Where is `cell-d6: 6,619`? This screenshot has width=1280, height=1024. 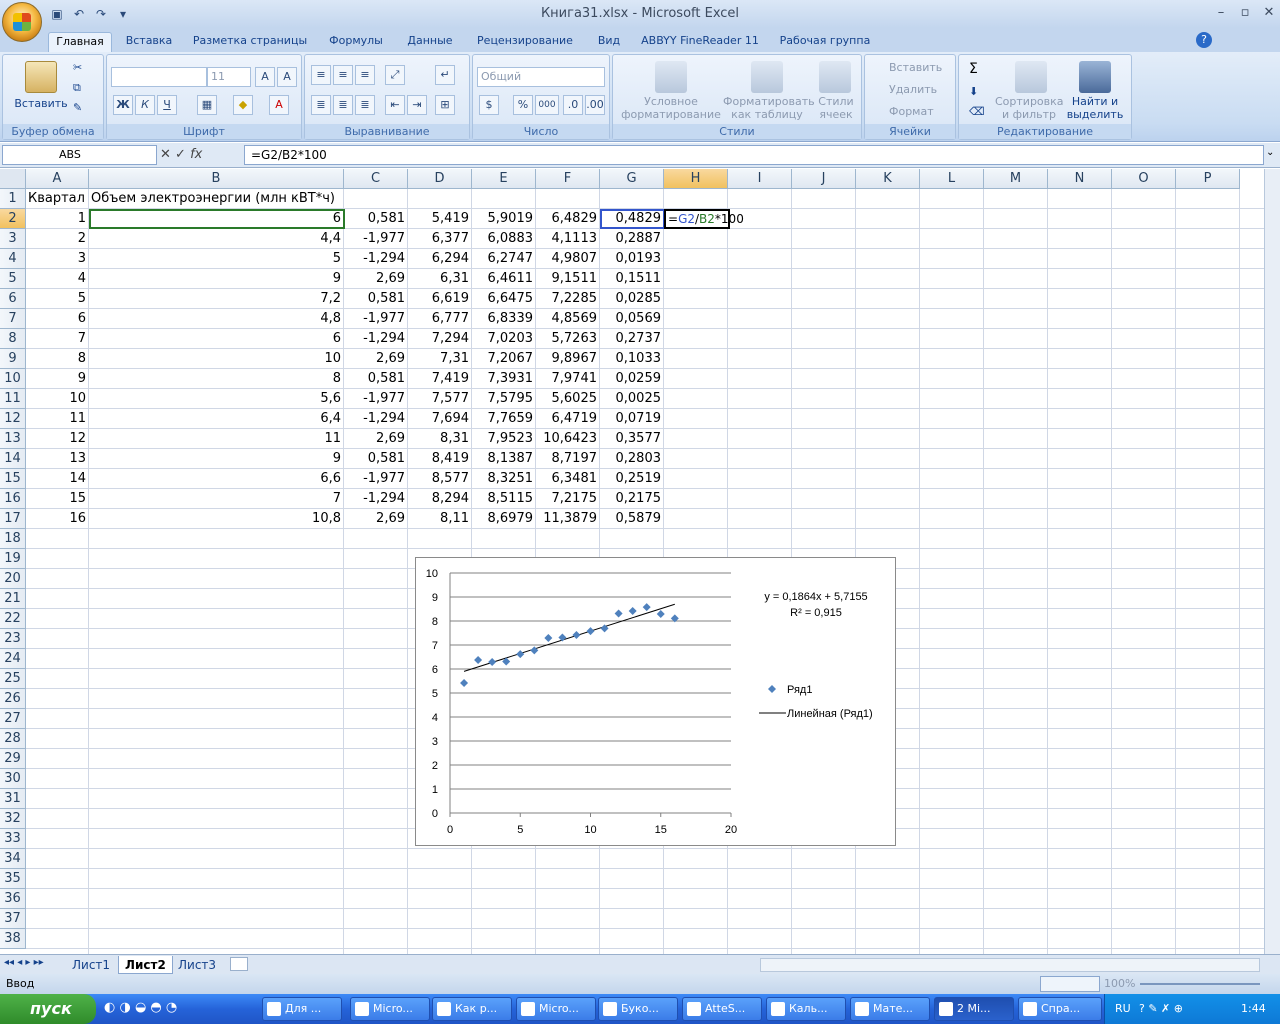 cell-d6: 6,619 is located at coordinates (439, 299).